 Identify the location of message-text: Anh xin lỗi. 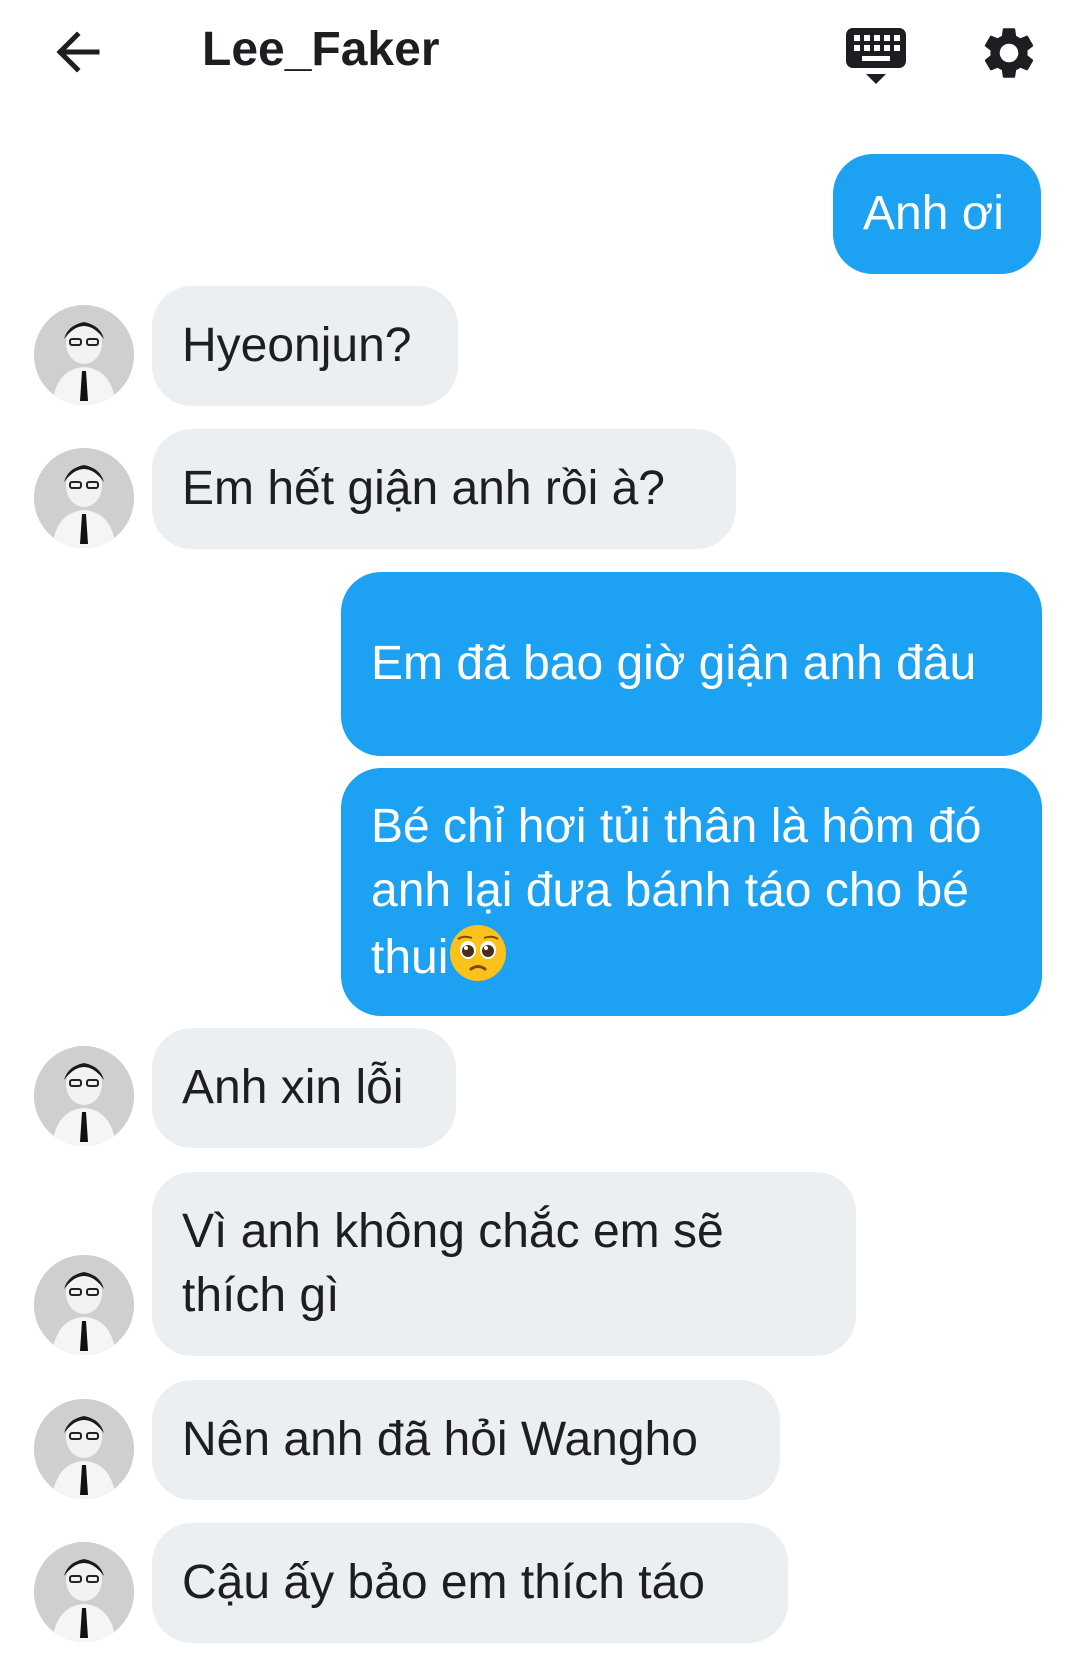
(293, 1087).